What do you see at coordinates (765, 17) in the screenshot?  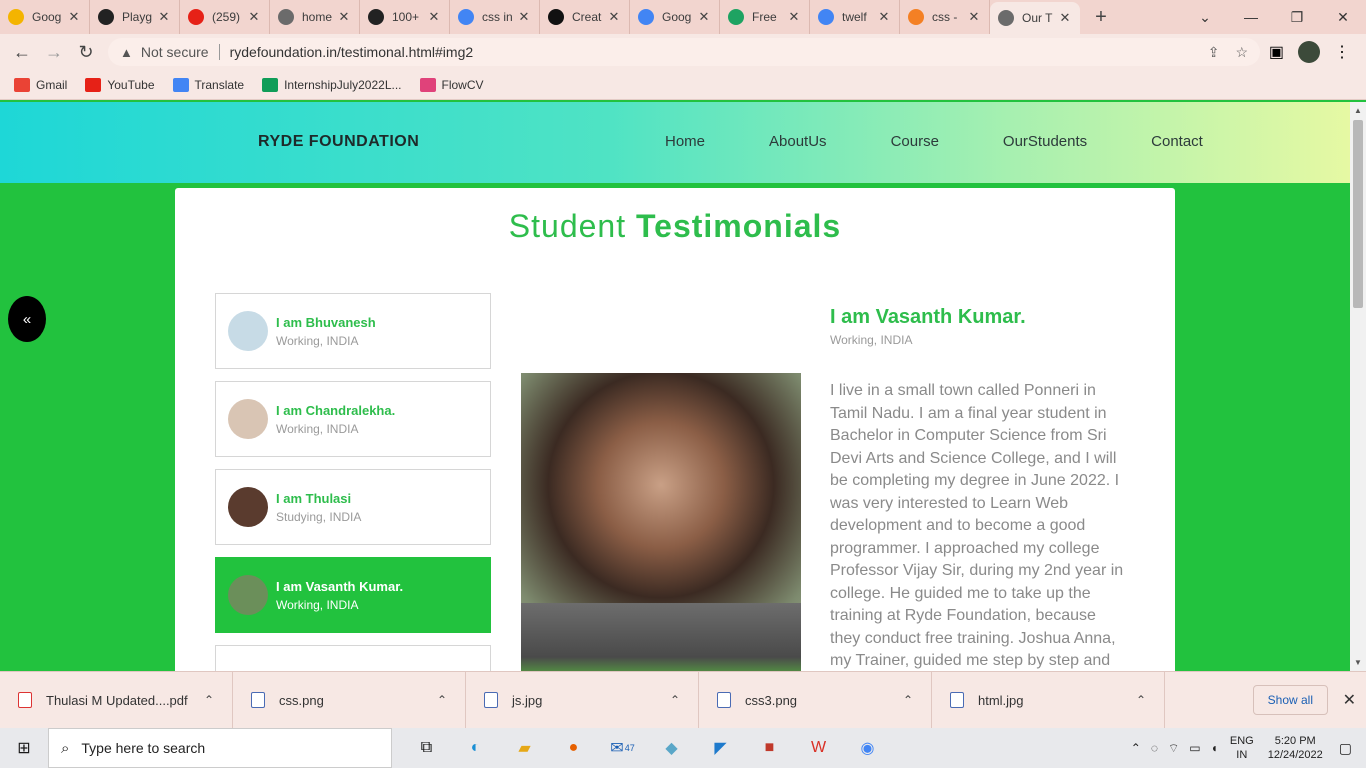 I see `browser-tab: Free ✕` at bounding box center [765, 17].